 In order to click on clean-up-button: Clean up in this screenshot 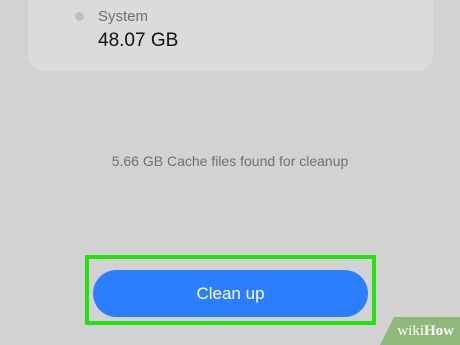, I will do `click(230, 293)`.